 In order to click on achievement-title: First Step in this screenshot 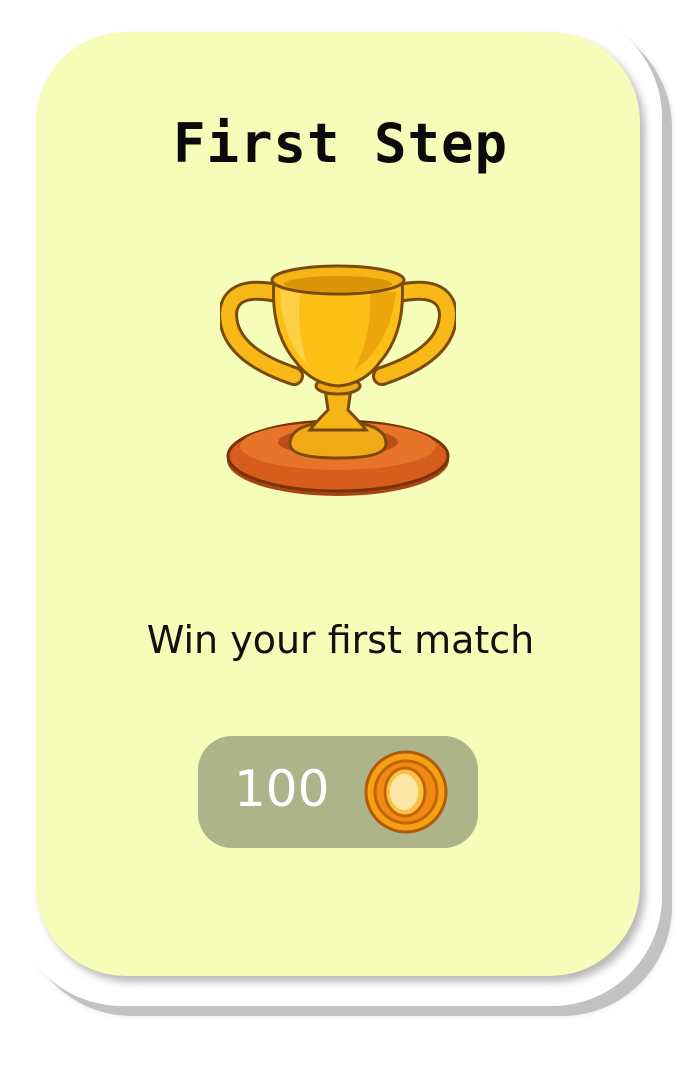, I will do `click(340, 143)`.